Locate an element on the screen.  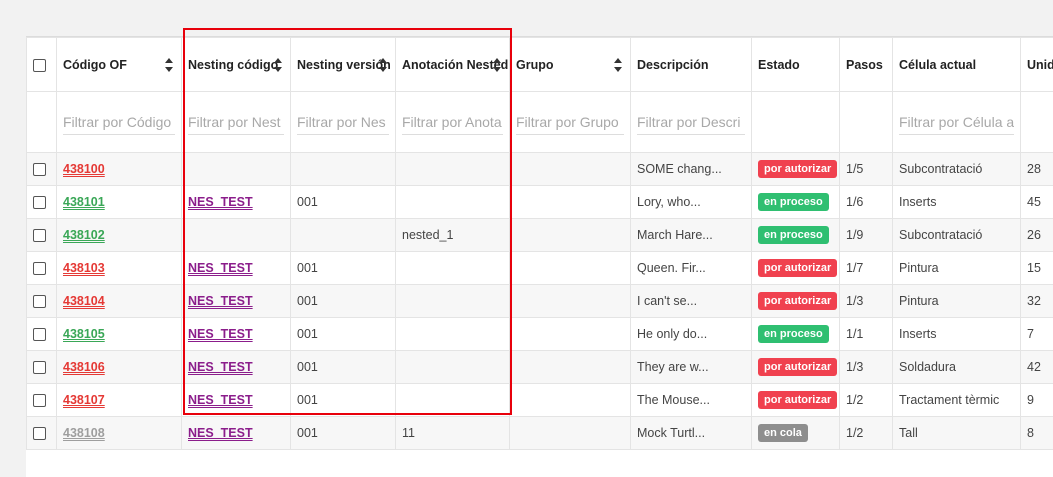
steps-cell: 1/3 is located at coordinates (866, 301).